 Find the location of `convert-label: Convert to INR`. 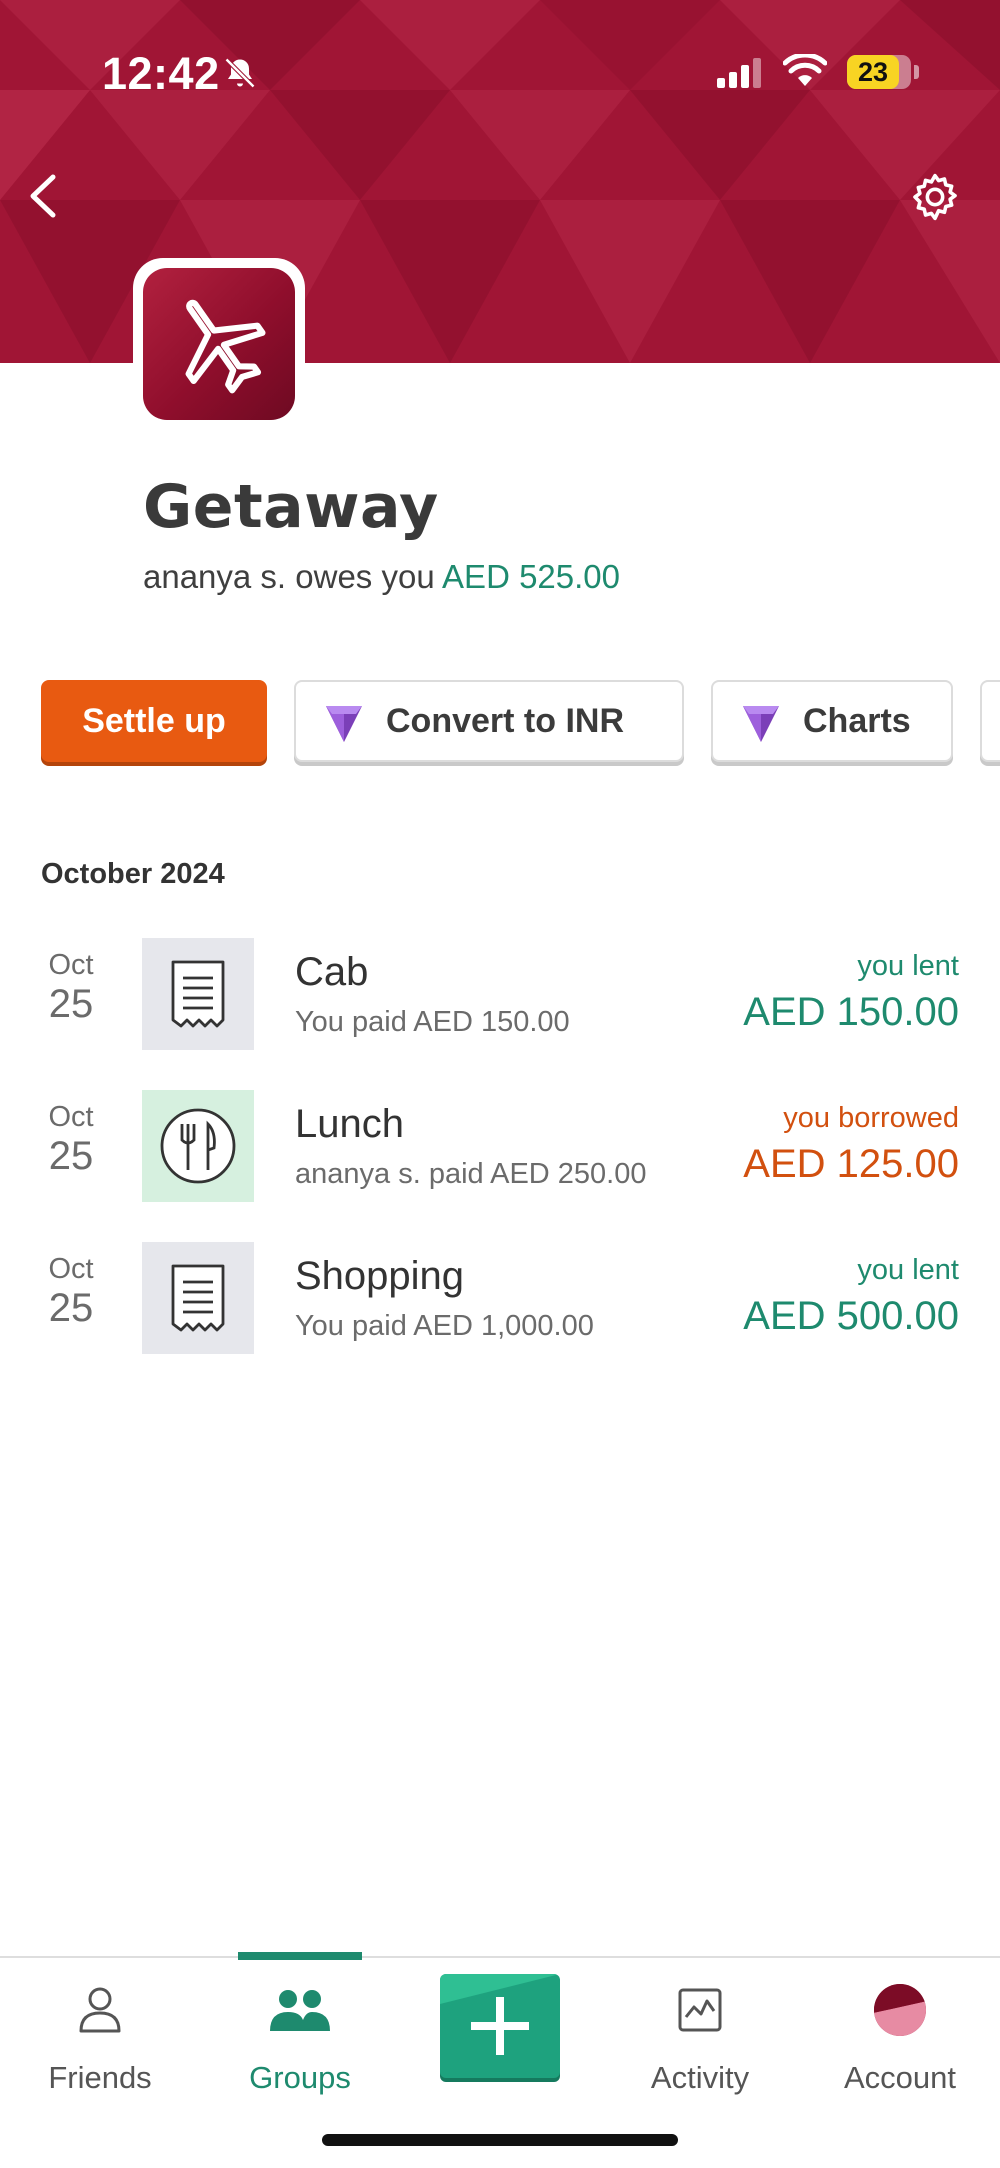

convert-label: Convert to INR is located at coordinates (505, 720).